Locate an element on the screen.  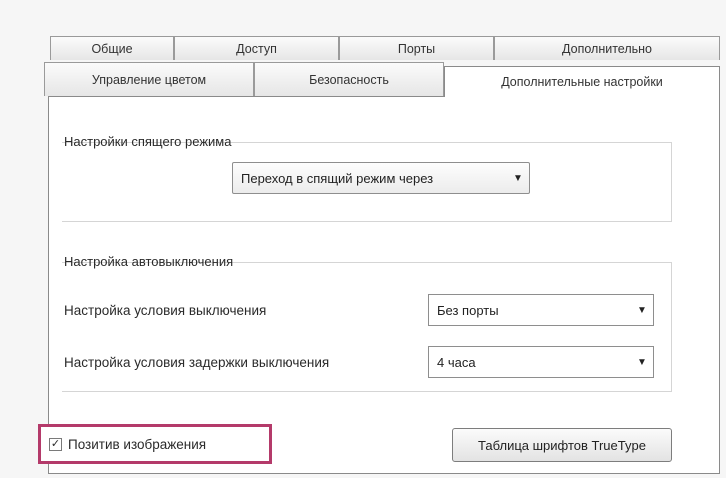
off-delay-label: Настройка условия задержки выключения is located at coordinates (197, 362).